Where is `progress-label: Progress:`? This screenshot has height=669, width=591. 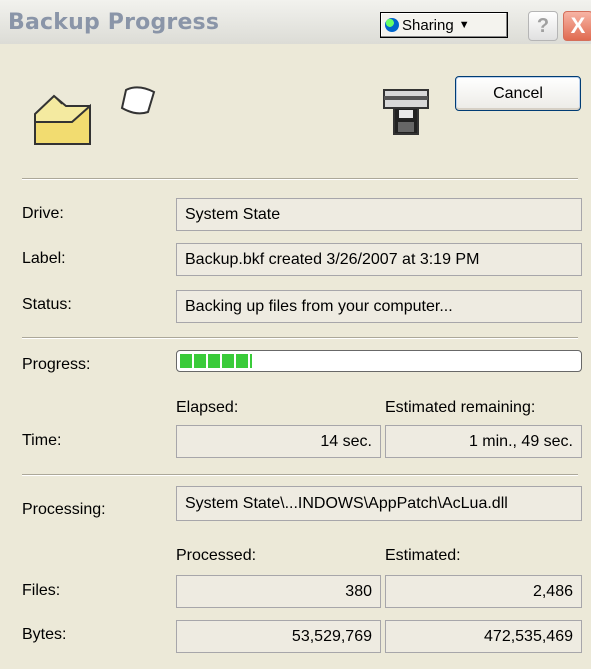
progress-label: Progress: is located at coordinates (56, 364).